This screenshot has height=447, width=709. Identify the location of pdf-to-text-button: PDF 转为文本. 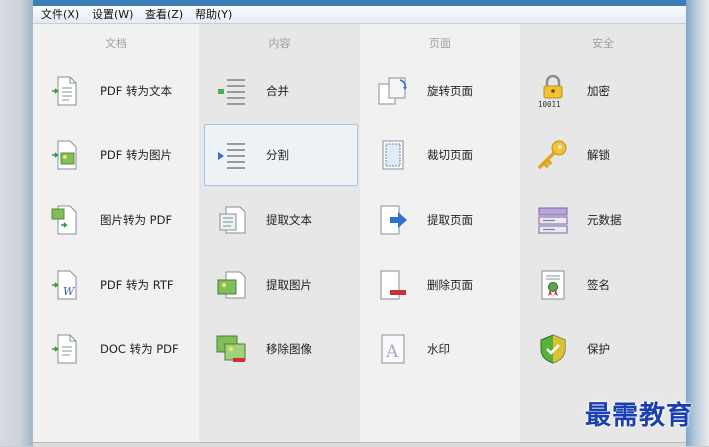
(115, 91).